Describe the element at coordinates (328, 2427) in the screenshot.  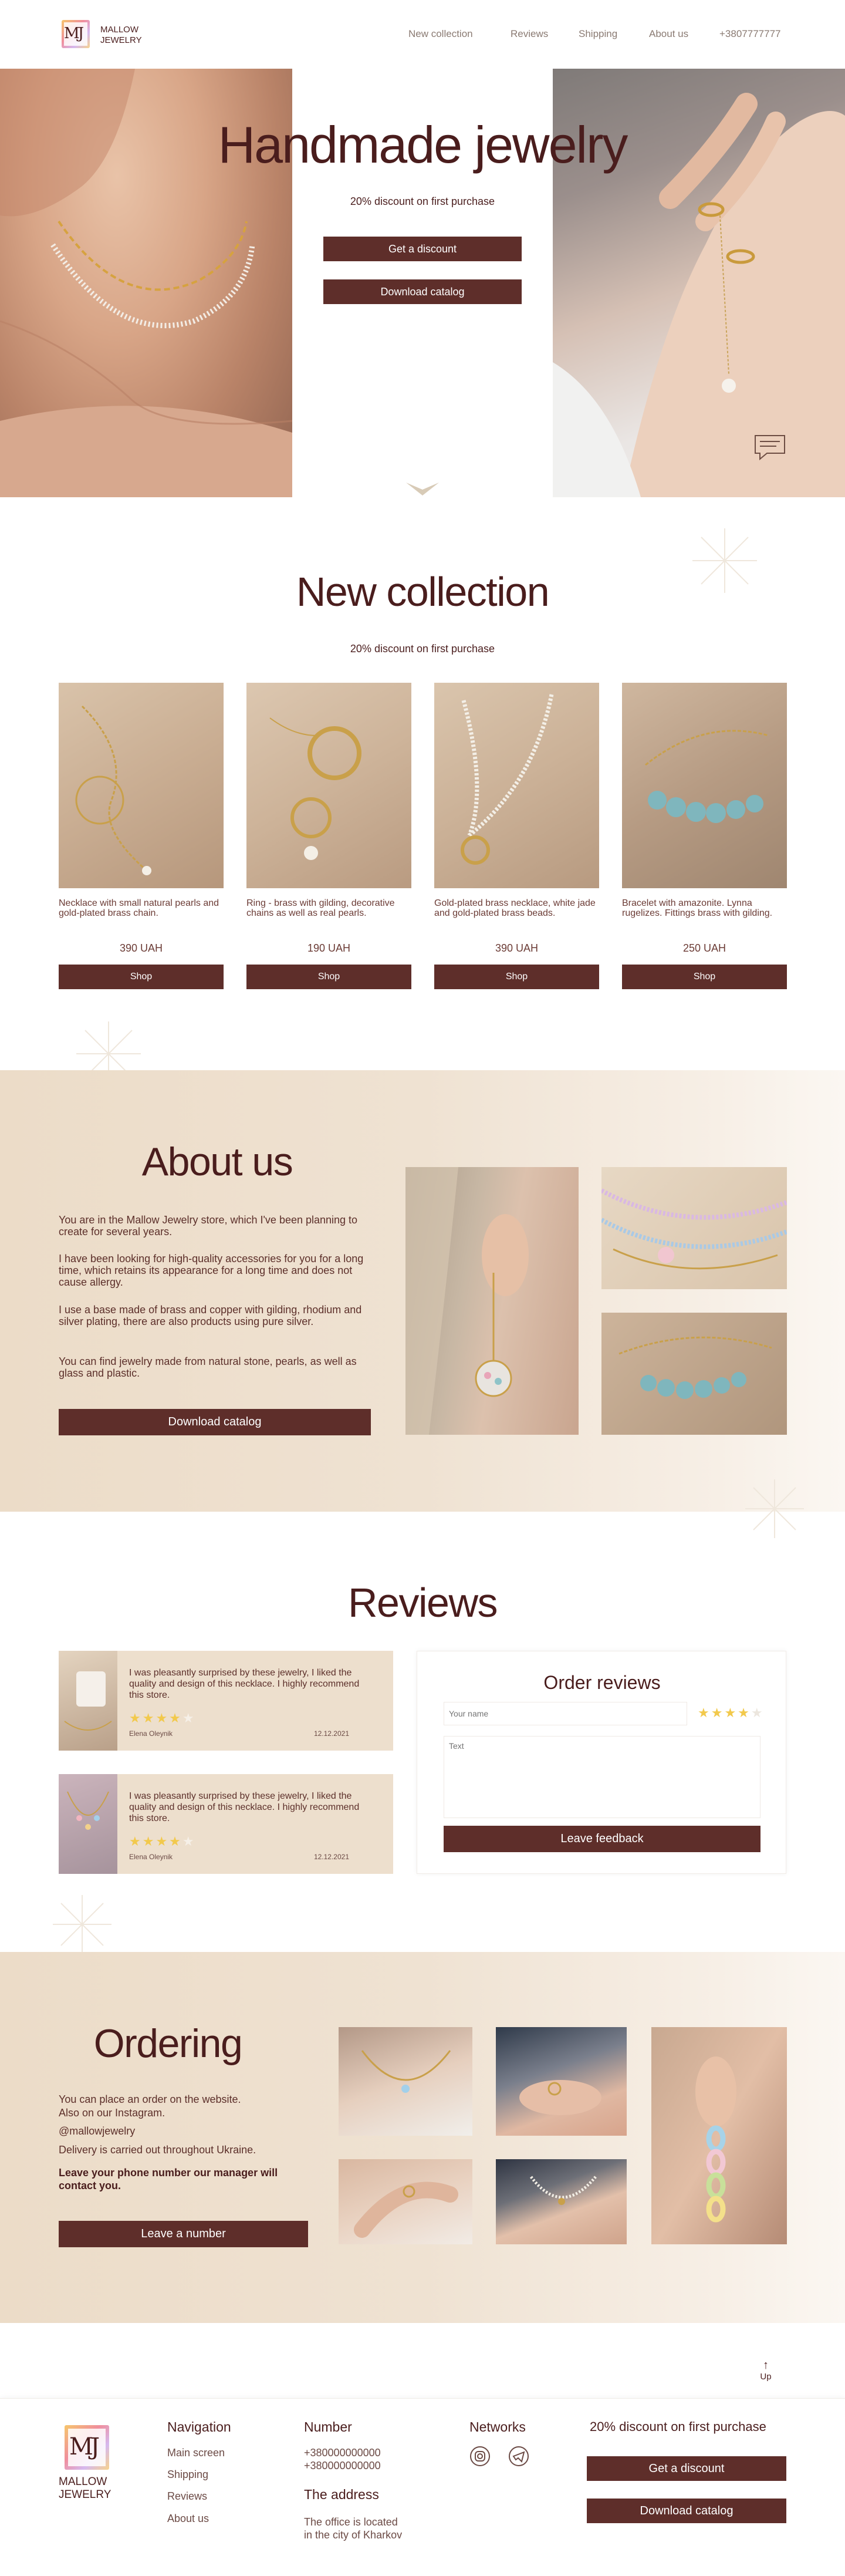
I see `footer-number-title: Number` at that location.